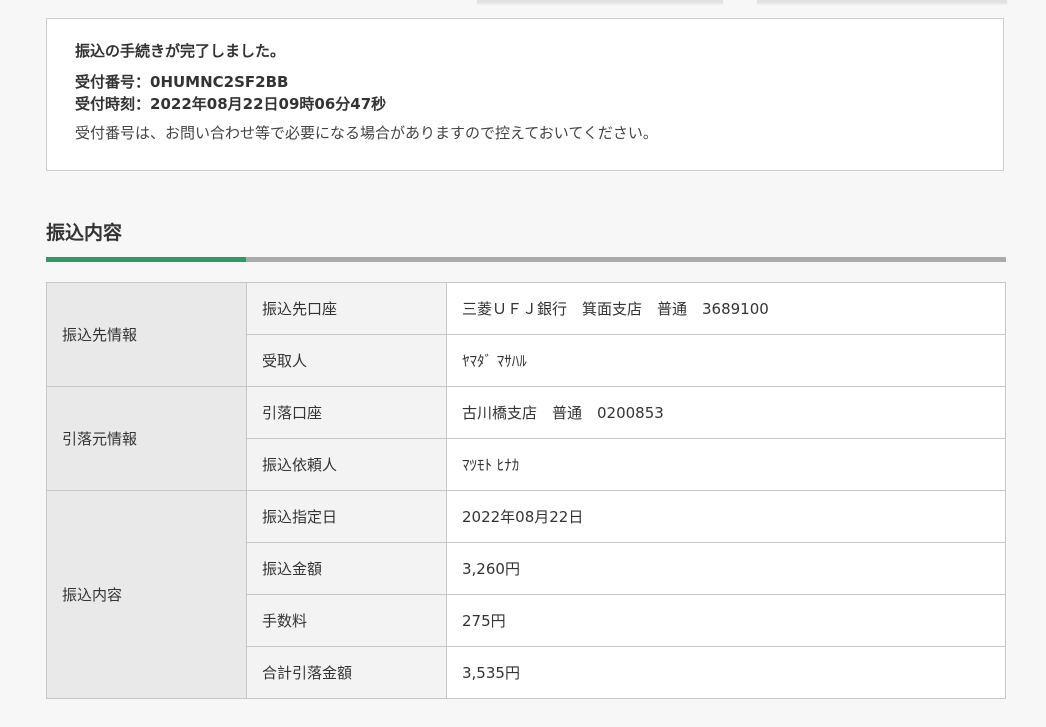 This screenshot has height=727, width=1046. What do you see at coordinates (84, 233) in the screenshot?
I see `section-title: 振込内容` at bounding box center [84, 233].